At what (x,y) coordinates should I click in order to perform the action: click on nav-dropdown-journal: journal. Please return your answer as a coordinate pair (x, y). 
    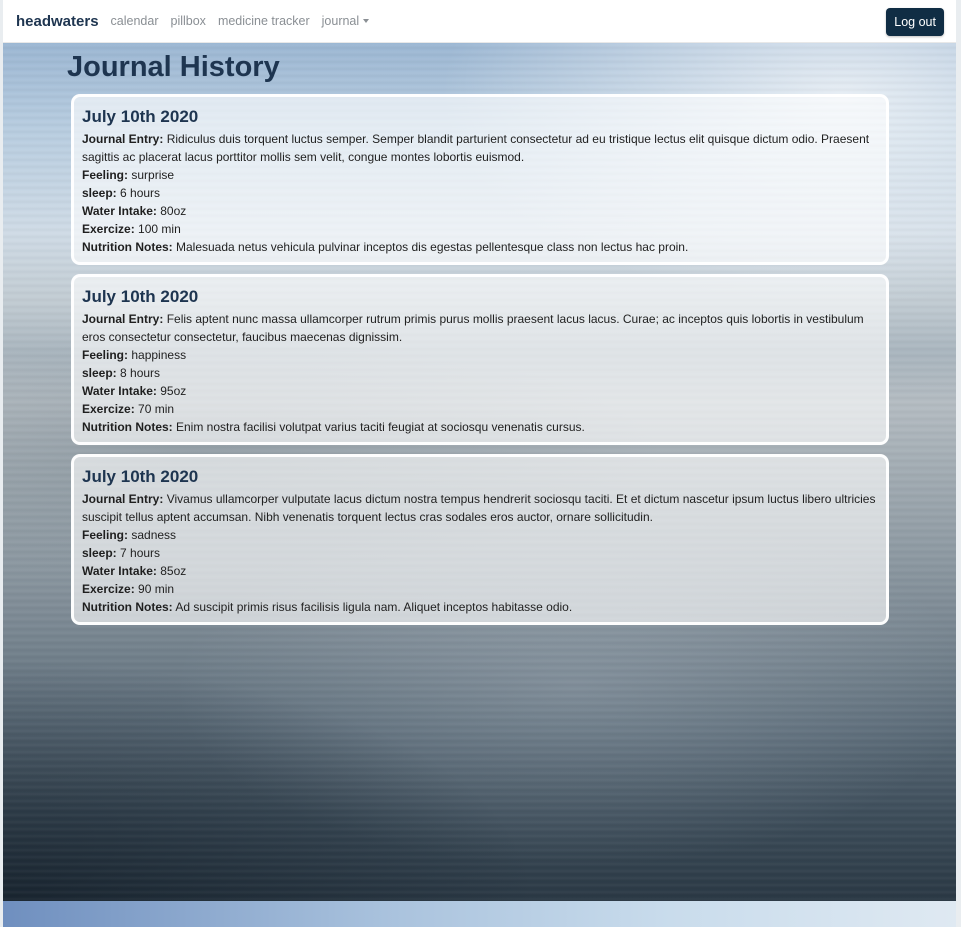
    Looking at the image, I should click on (346, 21).